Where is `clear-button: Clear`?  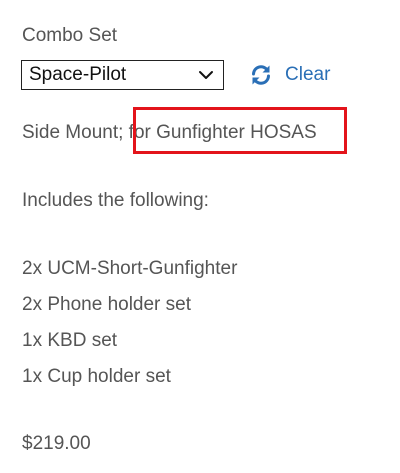 clear-button: Clear is located at coordinates (289, 75).